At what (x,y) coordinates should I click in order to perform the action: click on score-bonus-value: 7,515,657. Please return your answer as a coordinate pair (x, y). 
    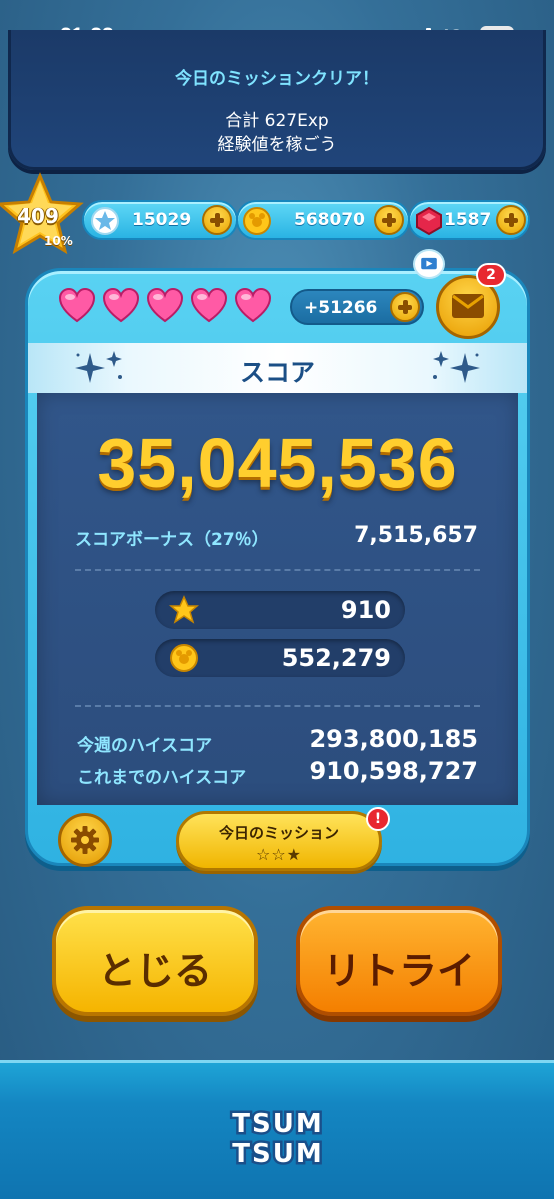
    Looking at the image, I should click on (416, 535).